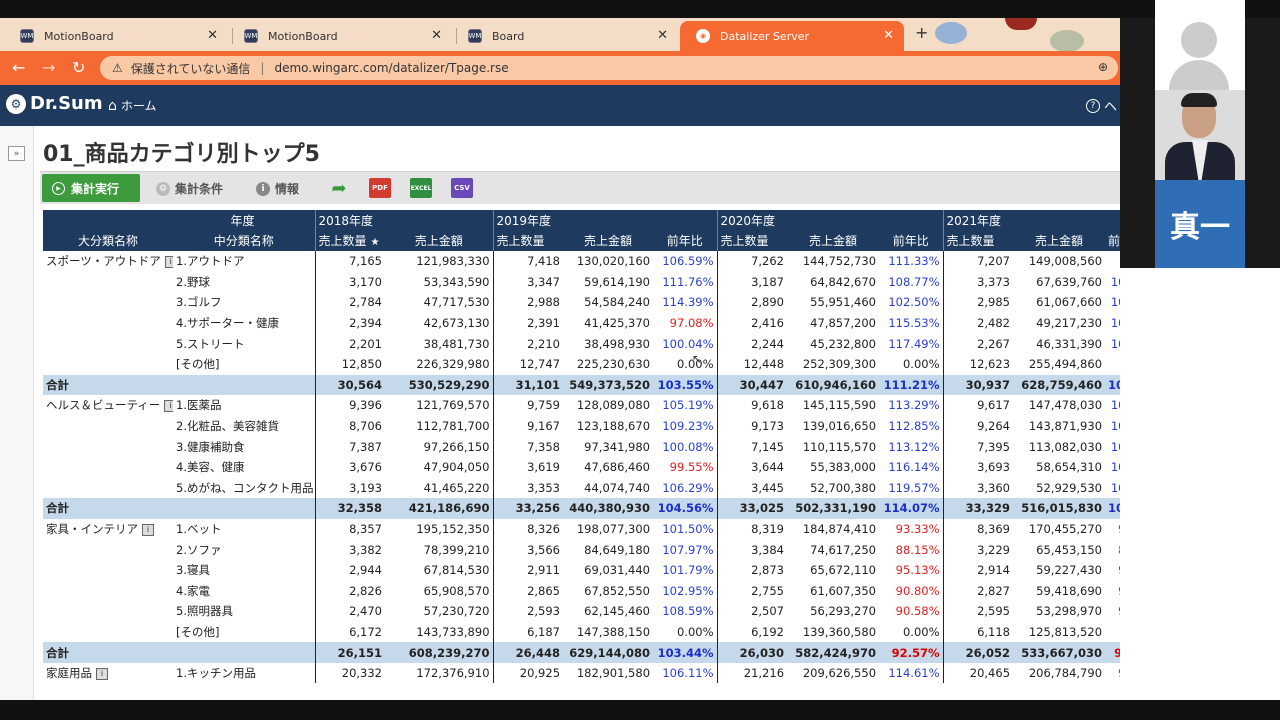  Describe the element at coordinates (462, 188) in the screenshot. I see `csv-export-button: CSV` at that location.